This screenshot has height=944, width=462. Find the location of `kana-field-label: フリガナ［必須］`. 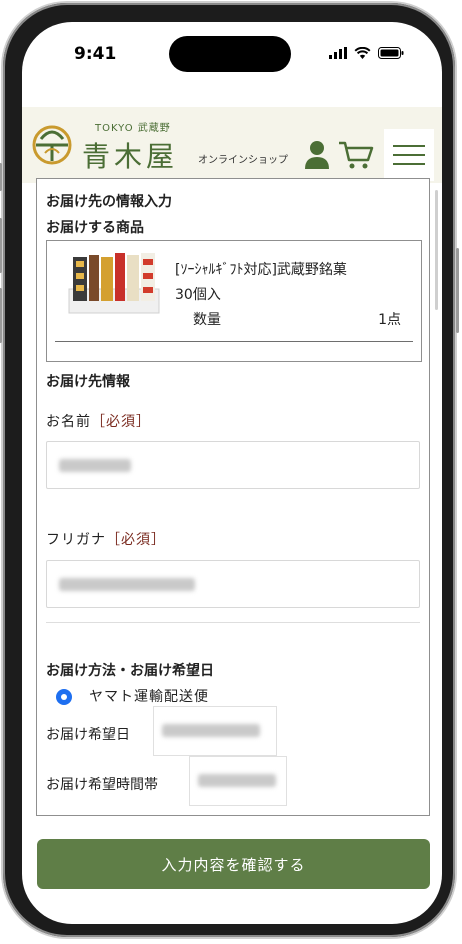

kana-field-label: フリガナ［必須］ is located at coordinates (106, 539).